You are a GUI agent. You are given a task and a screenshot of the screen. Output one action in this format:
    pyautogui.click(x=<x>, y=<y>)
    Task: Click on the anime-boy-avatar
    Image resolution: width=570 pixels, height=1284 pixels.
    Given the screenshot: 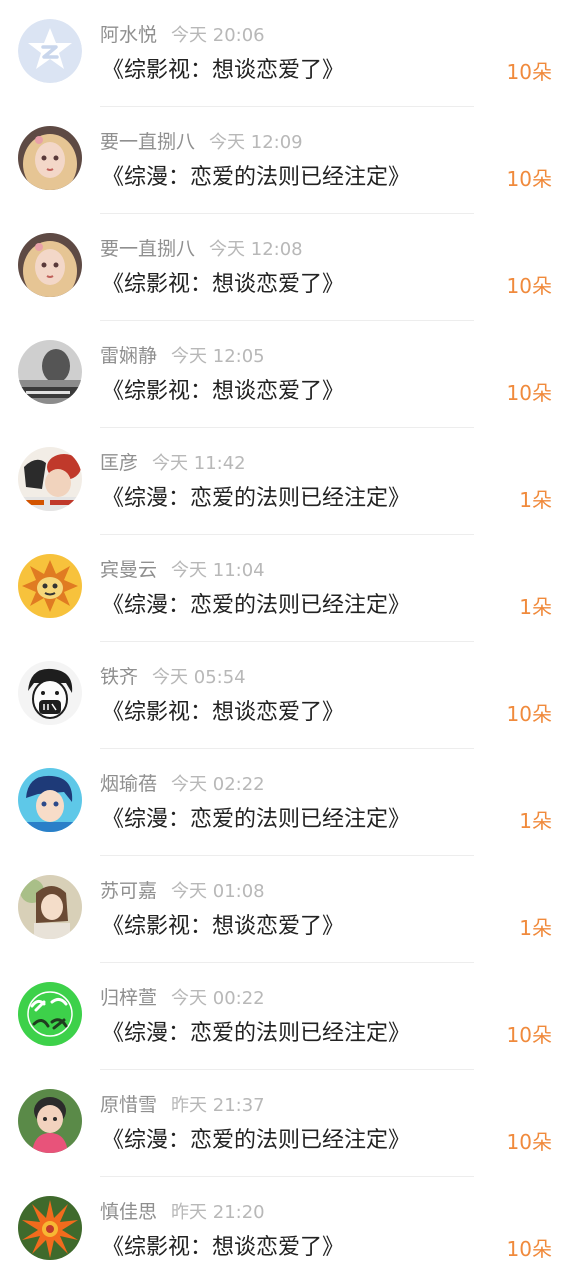 What is the action you would take?
    pyautogui.click(x=50, y=800)
    